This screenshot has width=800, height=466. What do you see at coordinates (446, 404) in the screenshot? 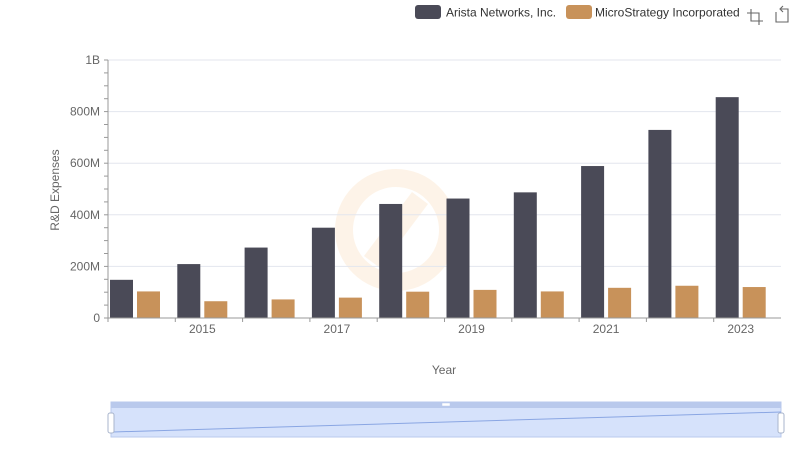
I see `slider-drag-grip` at bounding box center [446, 404].